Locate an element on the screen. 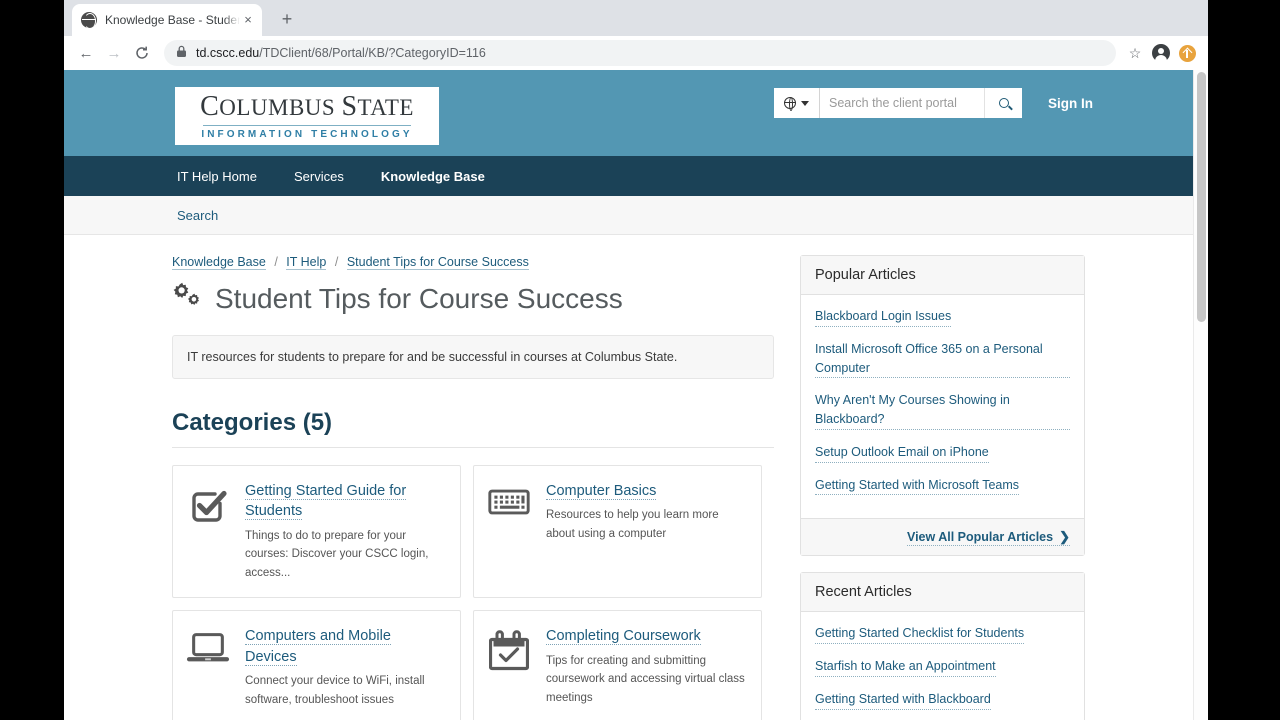 Image resolution: width=1280 pixels, height=720 pixels. recent-article-link: Getting Started with Blackboard is located at coordinates (903, 700).